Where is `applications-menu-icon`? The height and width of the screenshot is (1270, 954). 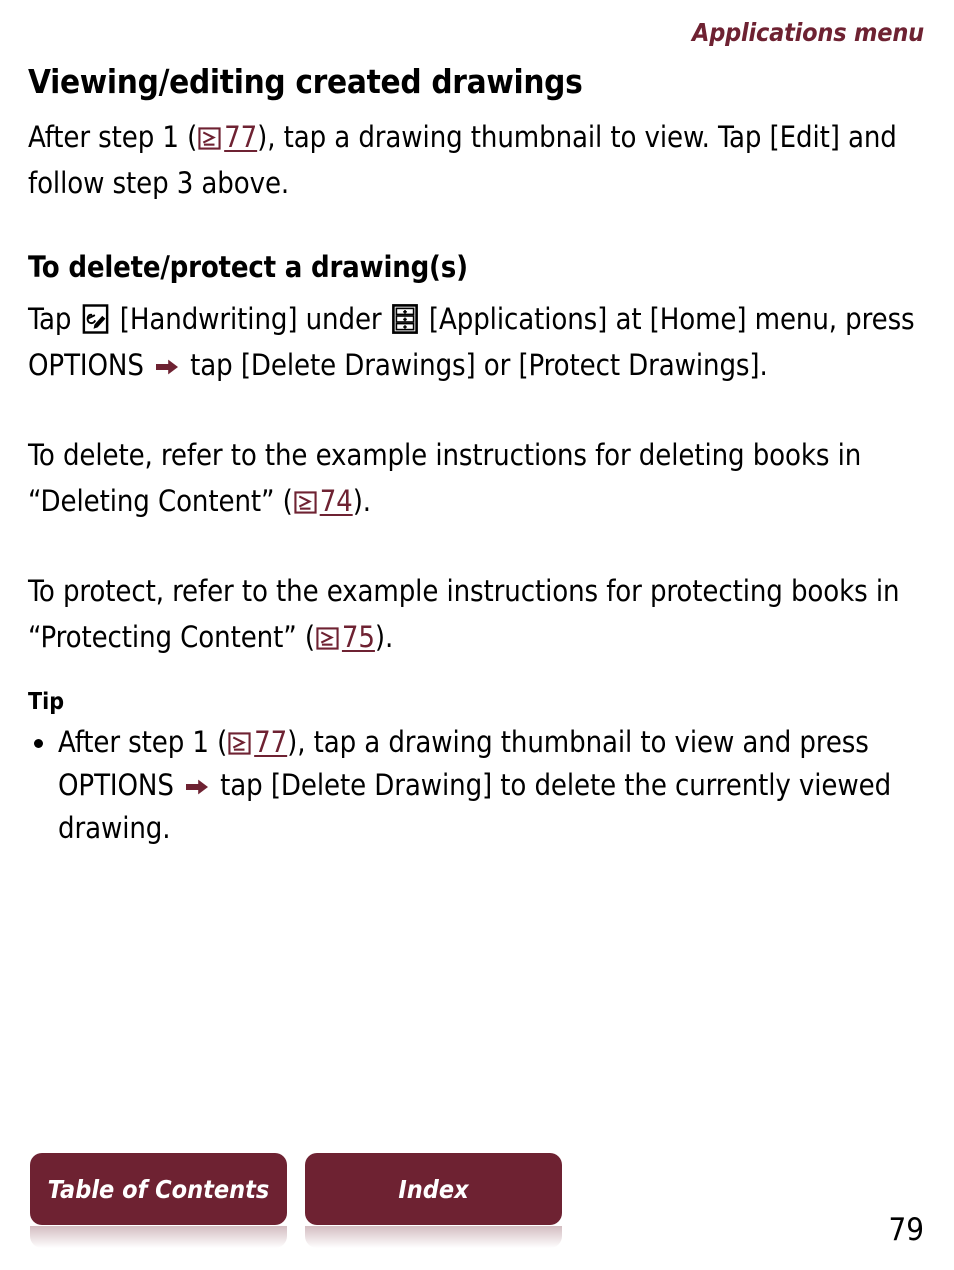 applications-menu-icon is located at coordinates (404, 319).